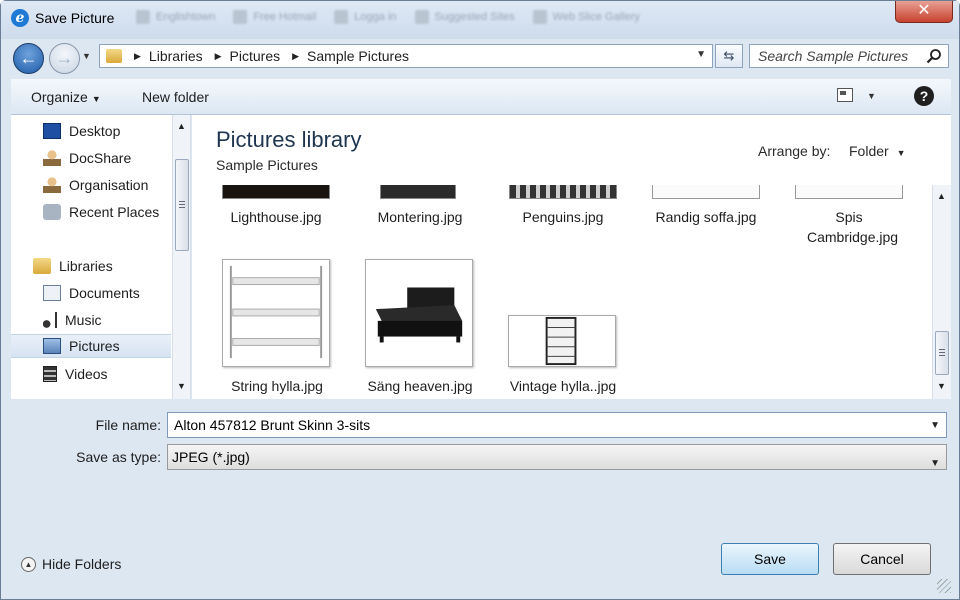 Image resolution: width=960 pixels, height=600 pixels. What do you see at coordinates (91, 346) in the screenshot?
I see `sidebar-item-pictures: Pictures` at bounding box center [91, 346].